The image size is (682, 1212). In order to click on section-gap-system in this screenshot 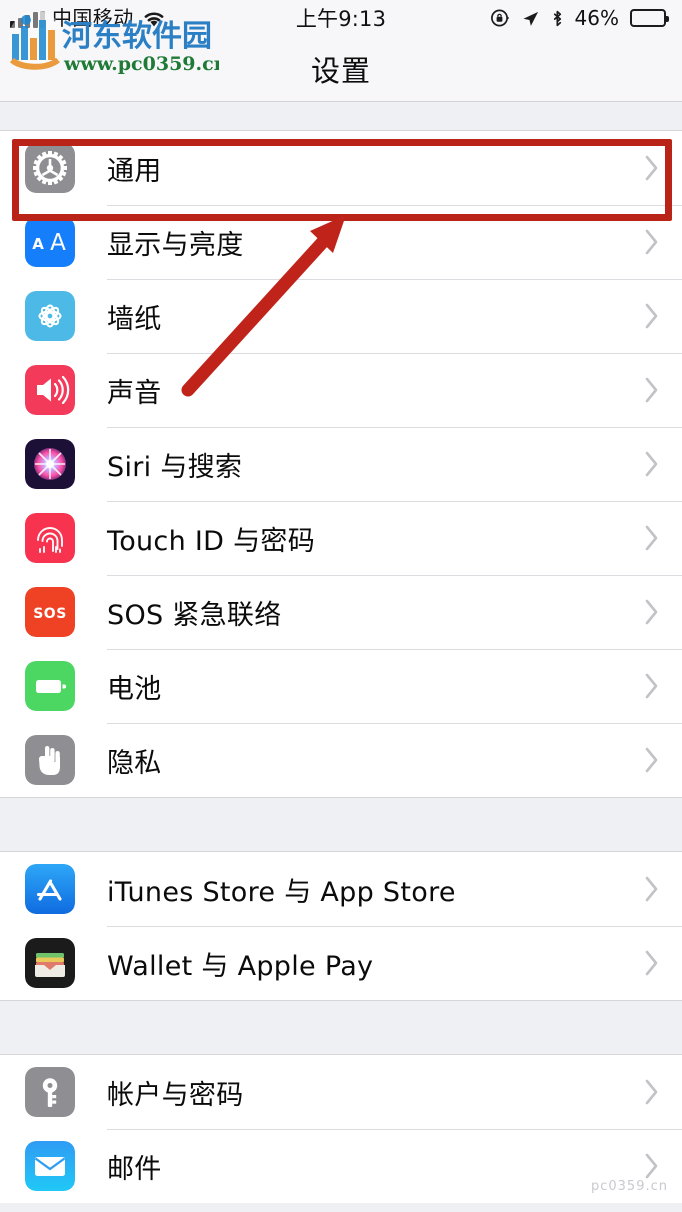, I will do `click(341, 116)`.